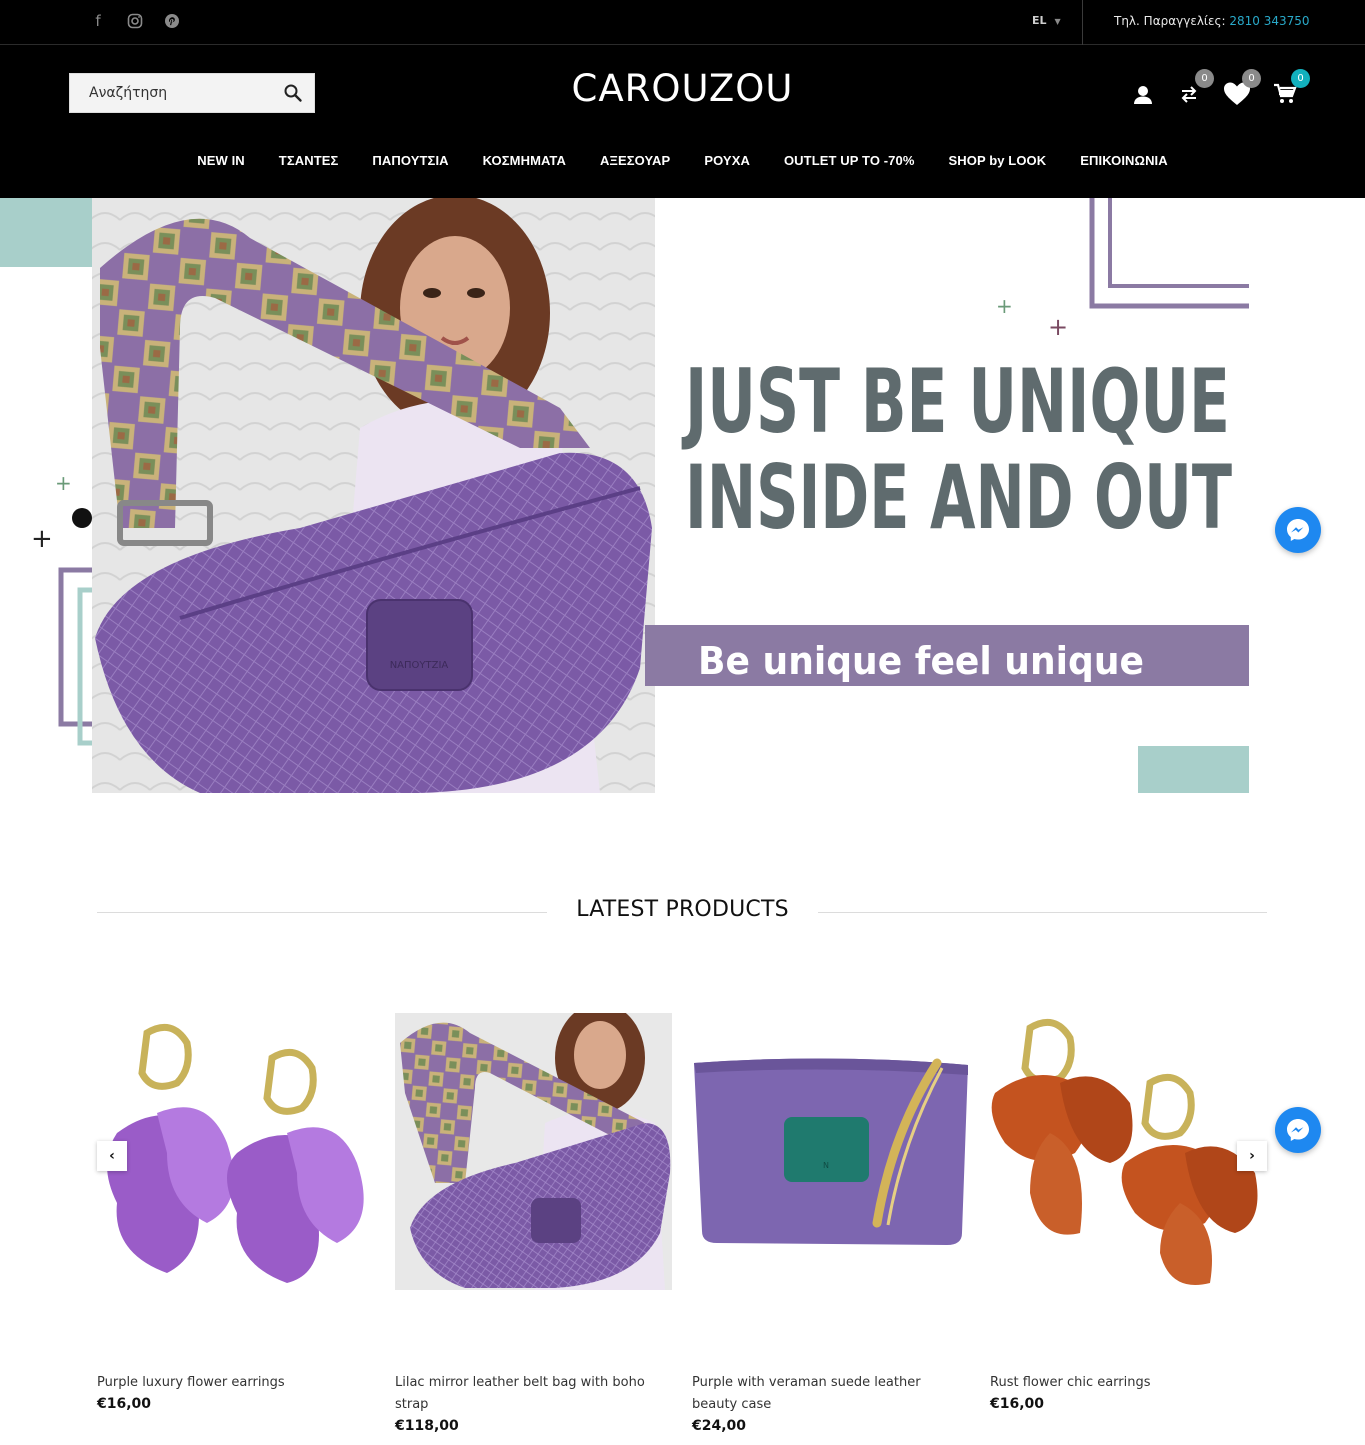 The image size is (1365, 1445). What do you see at coordinates (1251, 78) in the screenshot?
I see `wishlist-count-badge: 0` at bounding box center [1251, 78].